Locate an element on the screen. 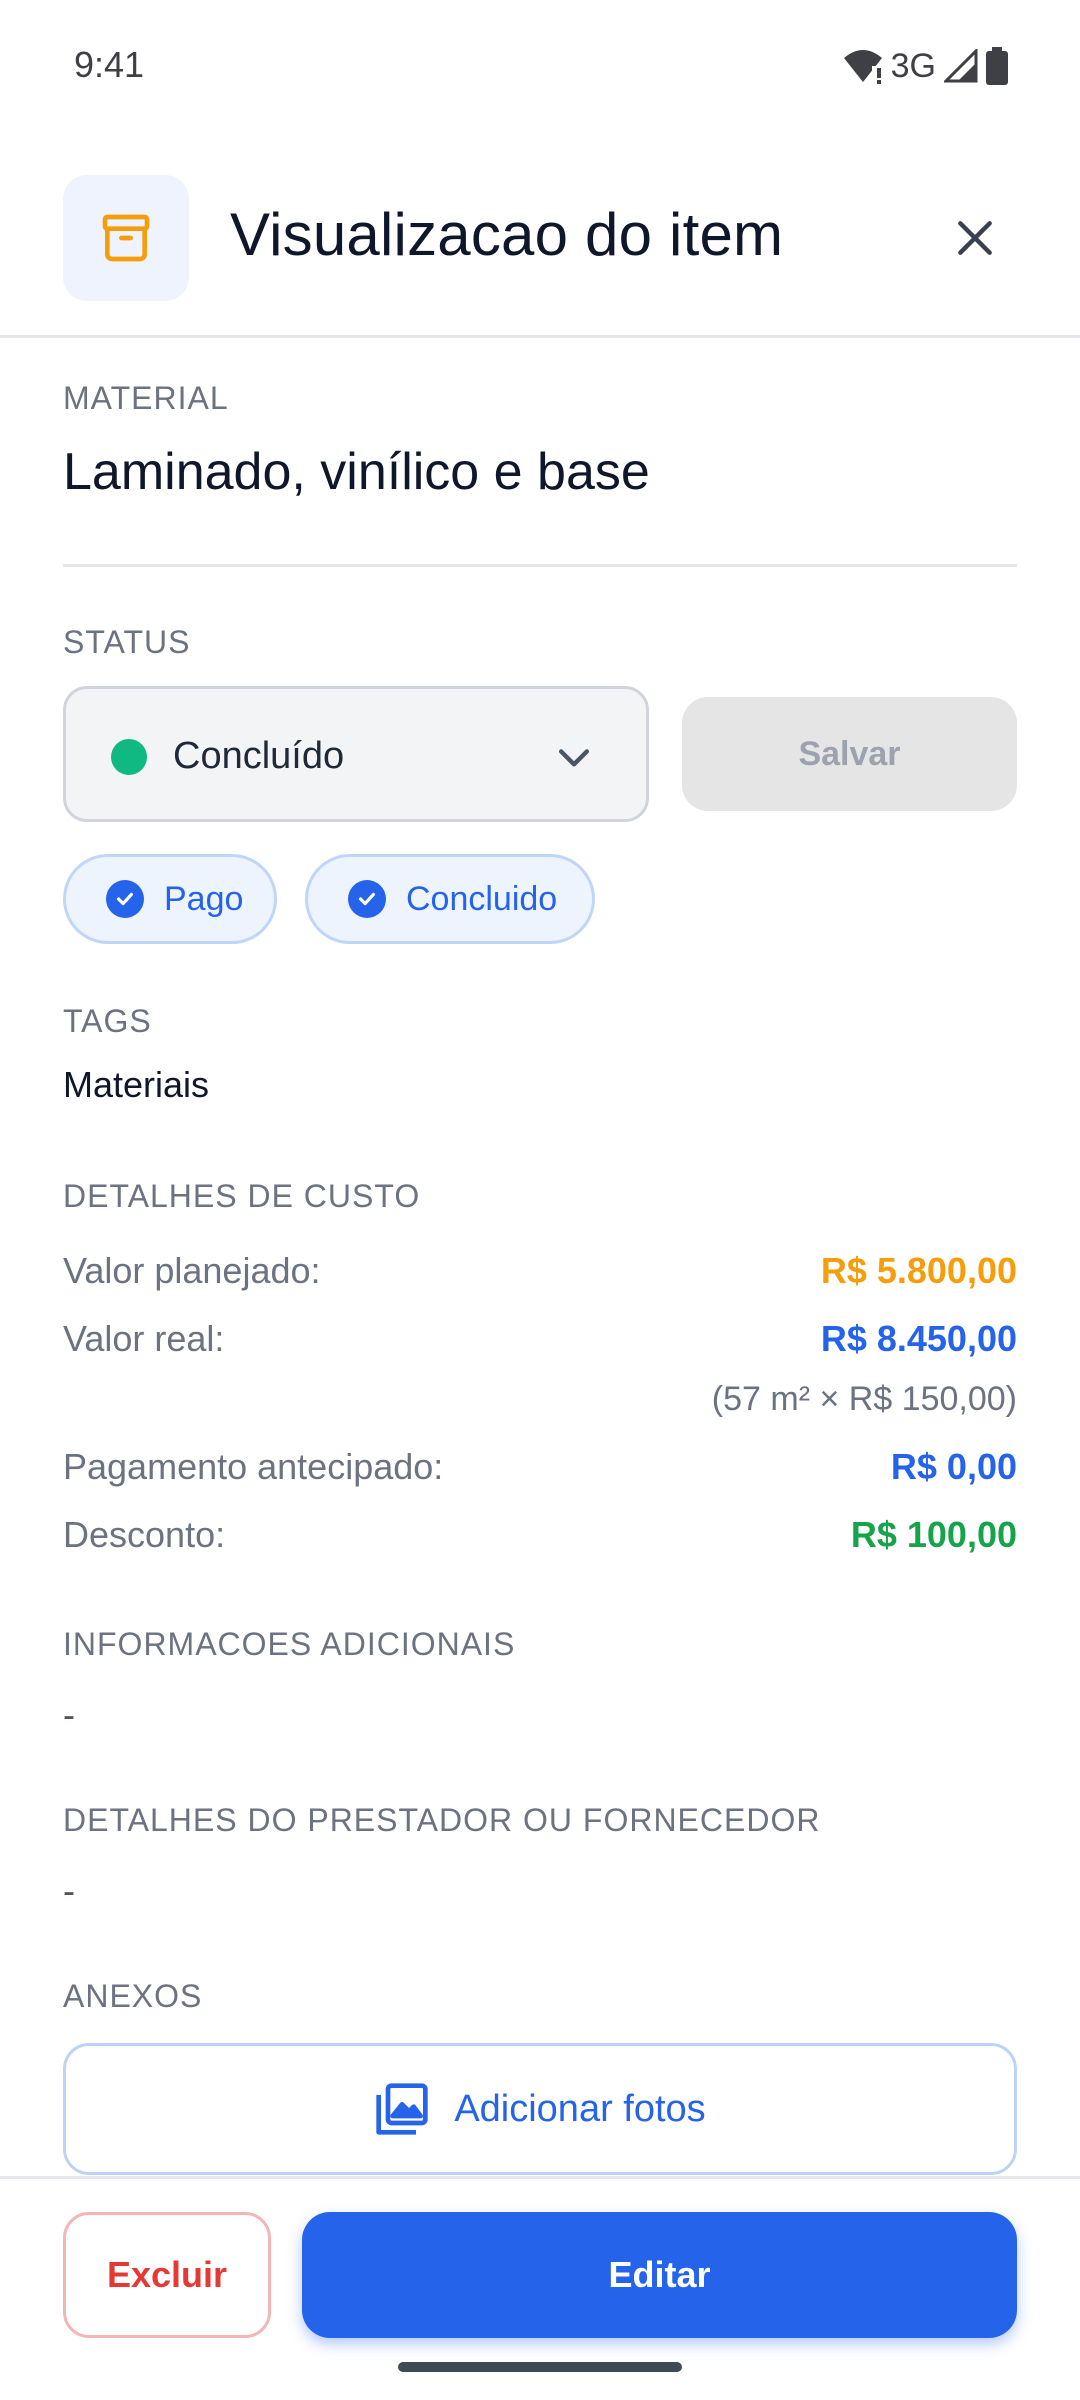 This screenshot has height=2400, width=1080. cost-calculation-note: (57 m² × R$ 150,00) is located at coordinates (864, 1399).